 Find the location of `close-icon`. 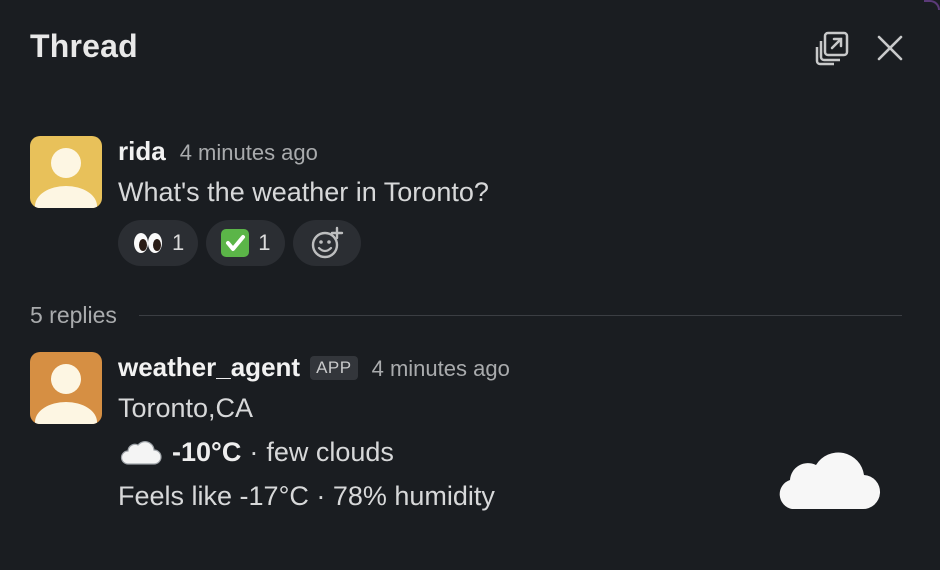

close-icon is located at coordinates (890, 48).